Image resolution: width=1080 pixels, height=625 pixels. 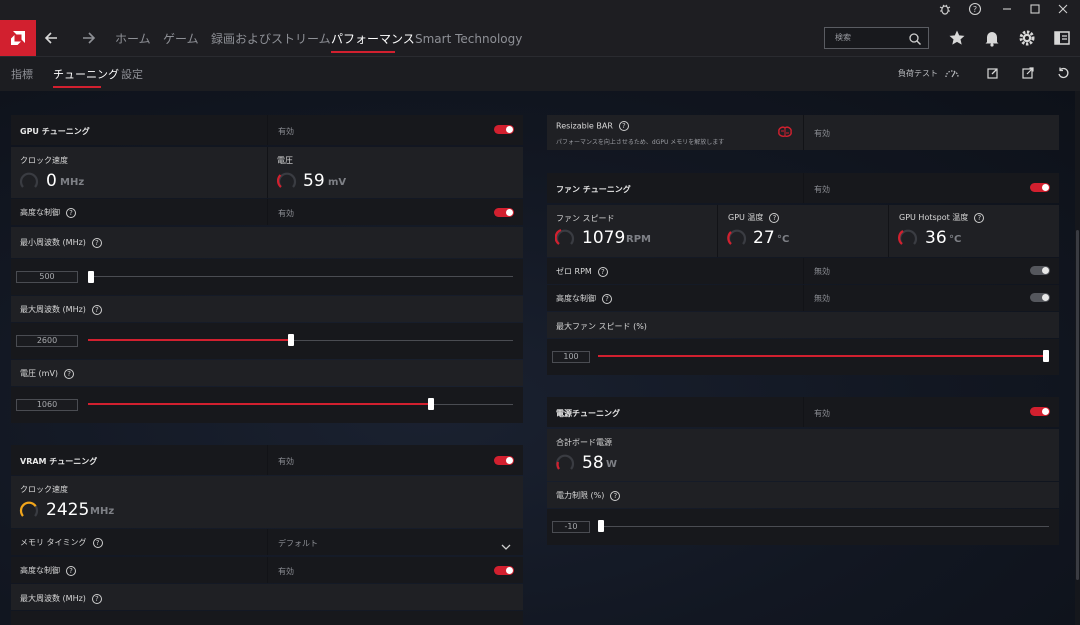 What do you see at coordinates (945, 10) in the screenshot?
I see `bug-report-icon` at bounding box center [945, 10].